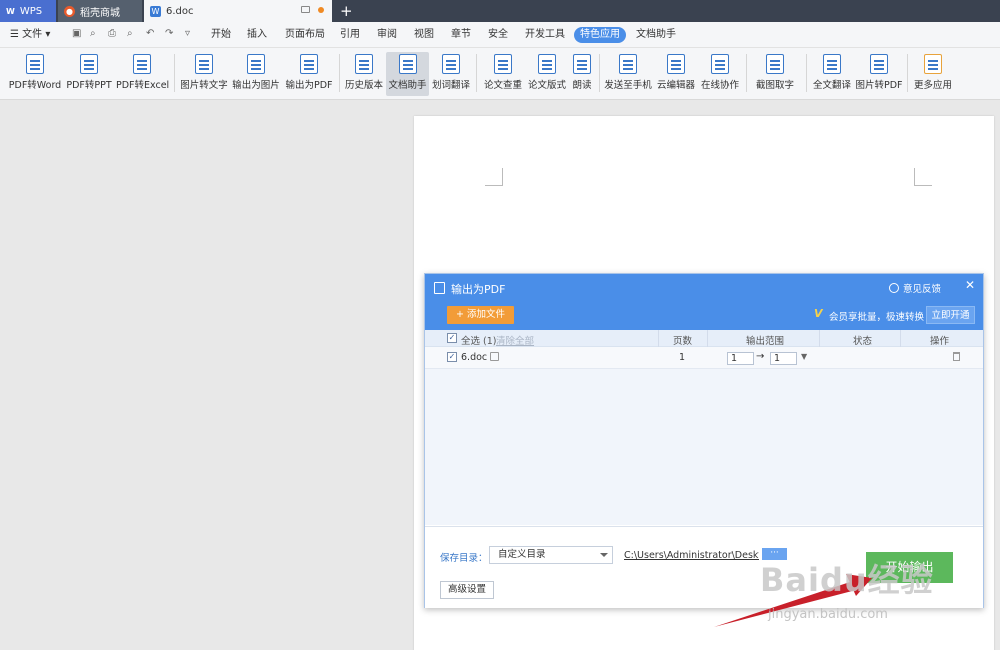 The image size is (1000, 650). Describe the element at coordinates (828, 614) in the screenshot. I see `baidu-watermark-url: jingyan.baidu.com` at that location.